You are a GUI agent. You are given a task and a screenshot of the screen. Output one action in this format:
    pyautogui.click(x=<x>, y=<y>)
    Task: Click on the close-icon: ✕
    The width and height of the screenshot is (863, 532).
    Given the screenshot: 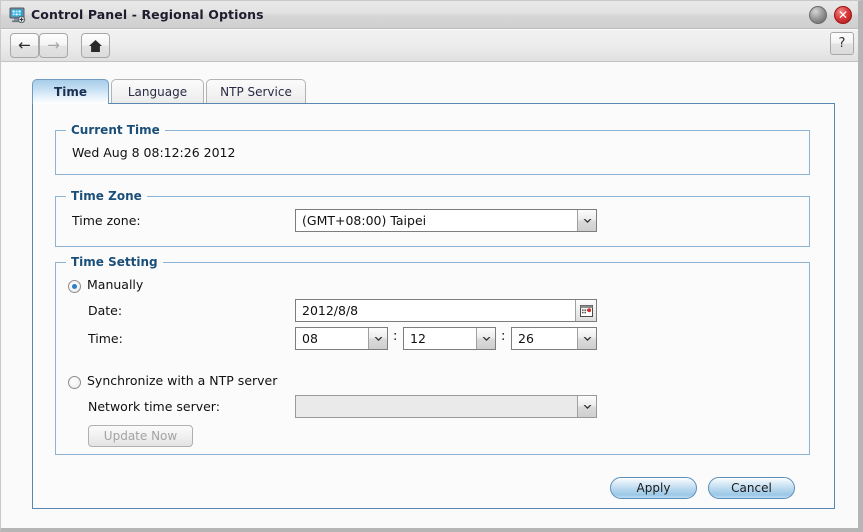 What is the action you would take?
    pyautogui.click(x=843, y=15)
    